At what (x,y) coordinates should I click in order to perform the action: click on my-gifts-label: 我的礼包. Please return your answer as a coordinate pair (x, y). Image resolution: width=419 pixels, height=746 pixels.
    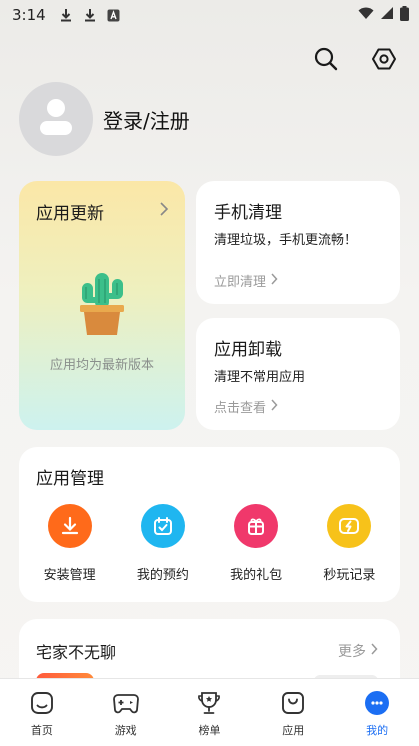
    Looking at the image, I should click on (256, 575).